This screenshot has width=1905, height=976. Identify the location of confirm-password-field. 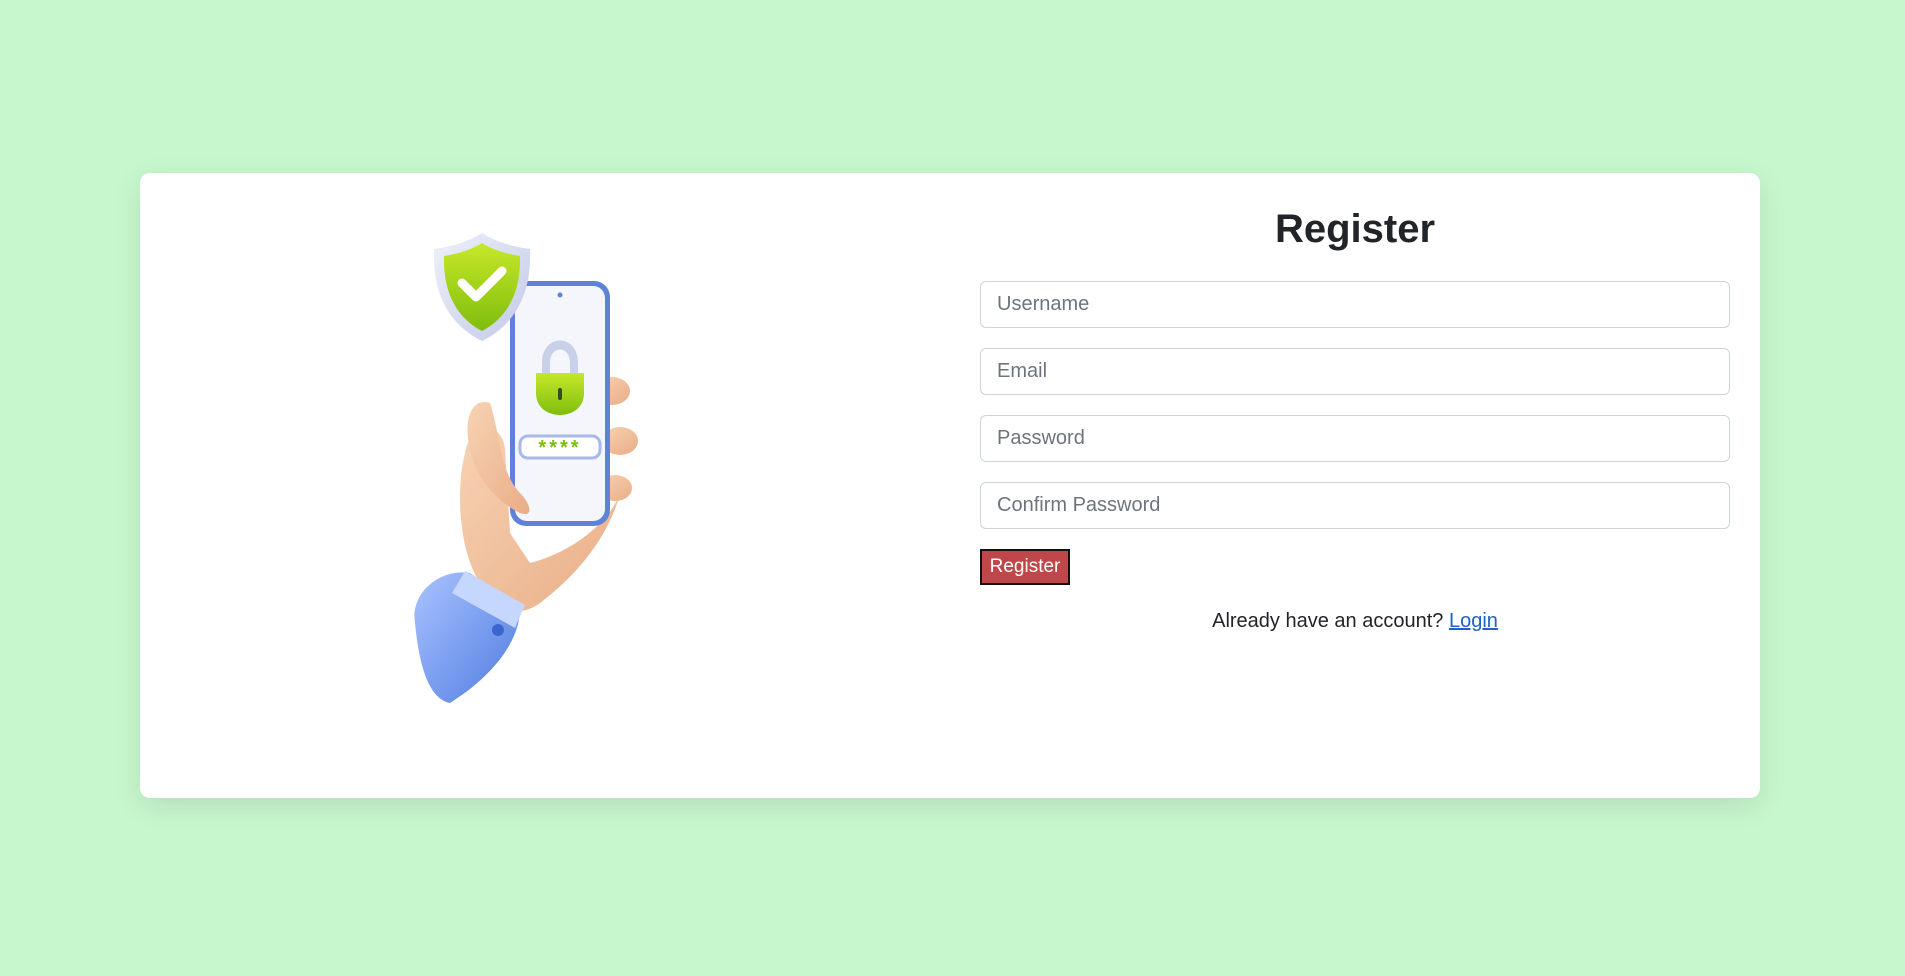
(1355, 505).